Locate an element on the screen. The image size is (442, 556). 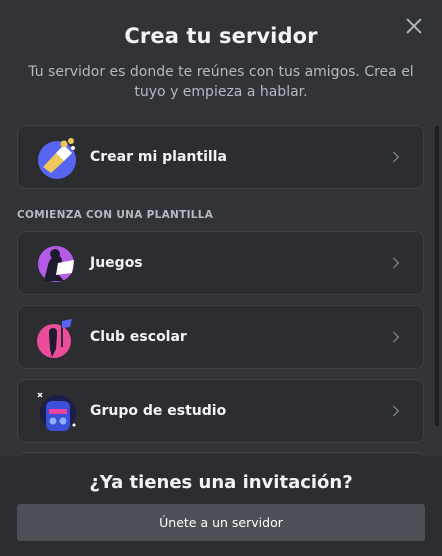
template-label: Grupo de estudio is located at coordinates (158, 411).